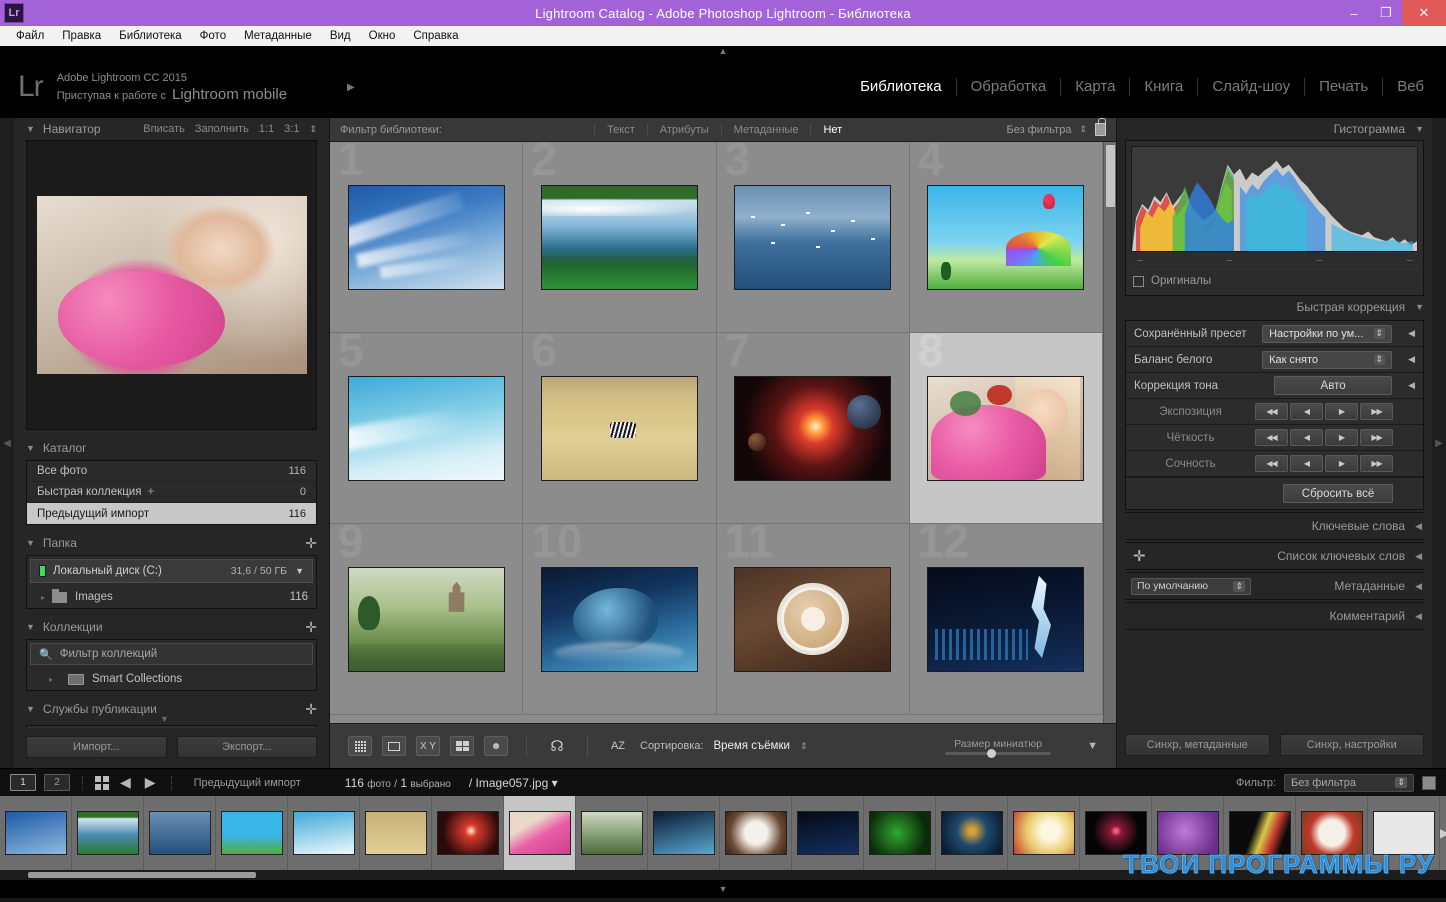 The width and height of the screenshot is (1446, 902). Describe the element at coordinates (311, 627) in the screenshot. I see `add-collection-plus-icon: ✛` at that location.